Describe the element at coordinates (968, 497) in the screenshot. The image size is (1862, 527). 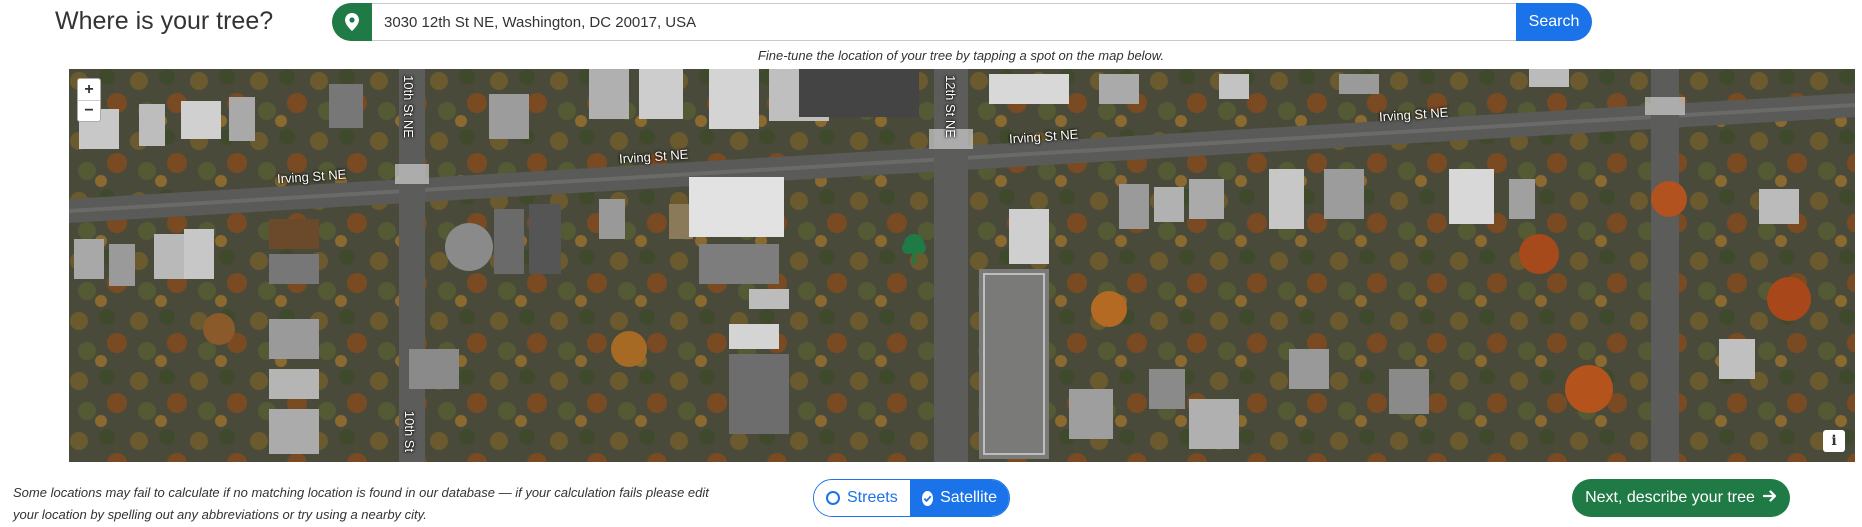
I see `satellite-option-label: Satellite` at that location.